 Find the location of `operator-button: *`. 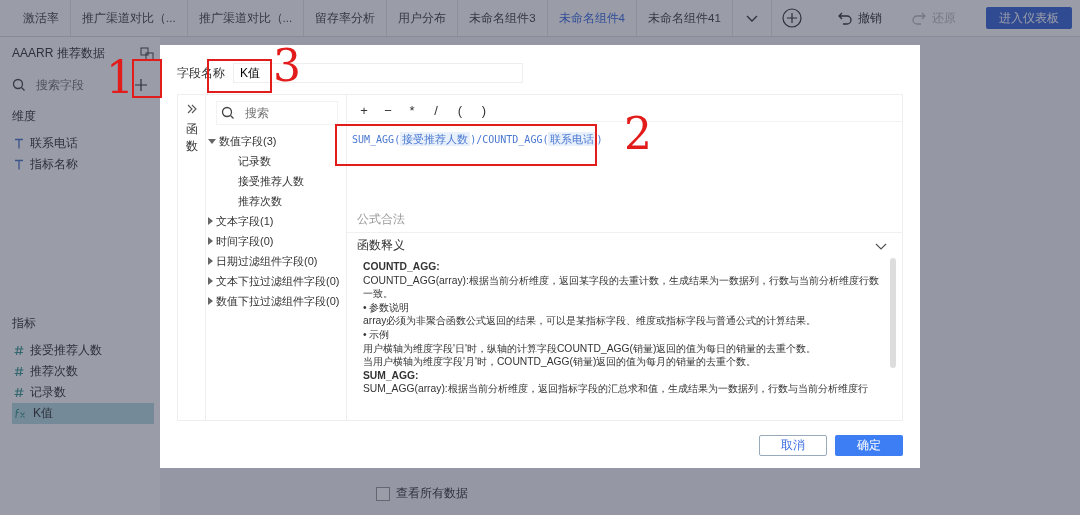

operator-button: * is located at coordinates (412, 110).